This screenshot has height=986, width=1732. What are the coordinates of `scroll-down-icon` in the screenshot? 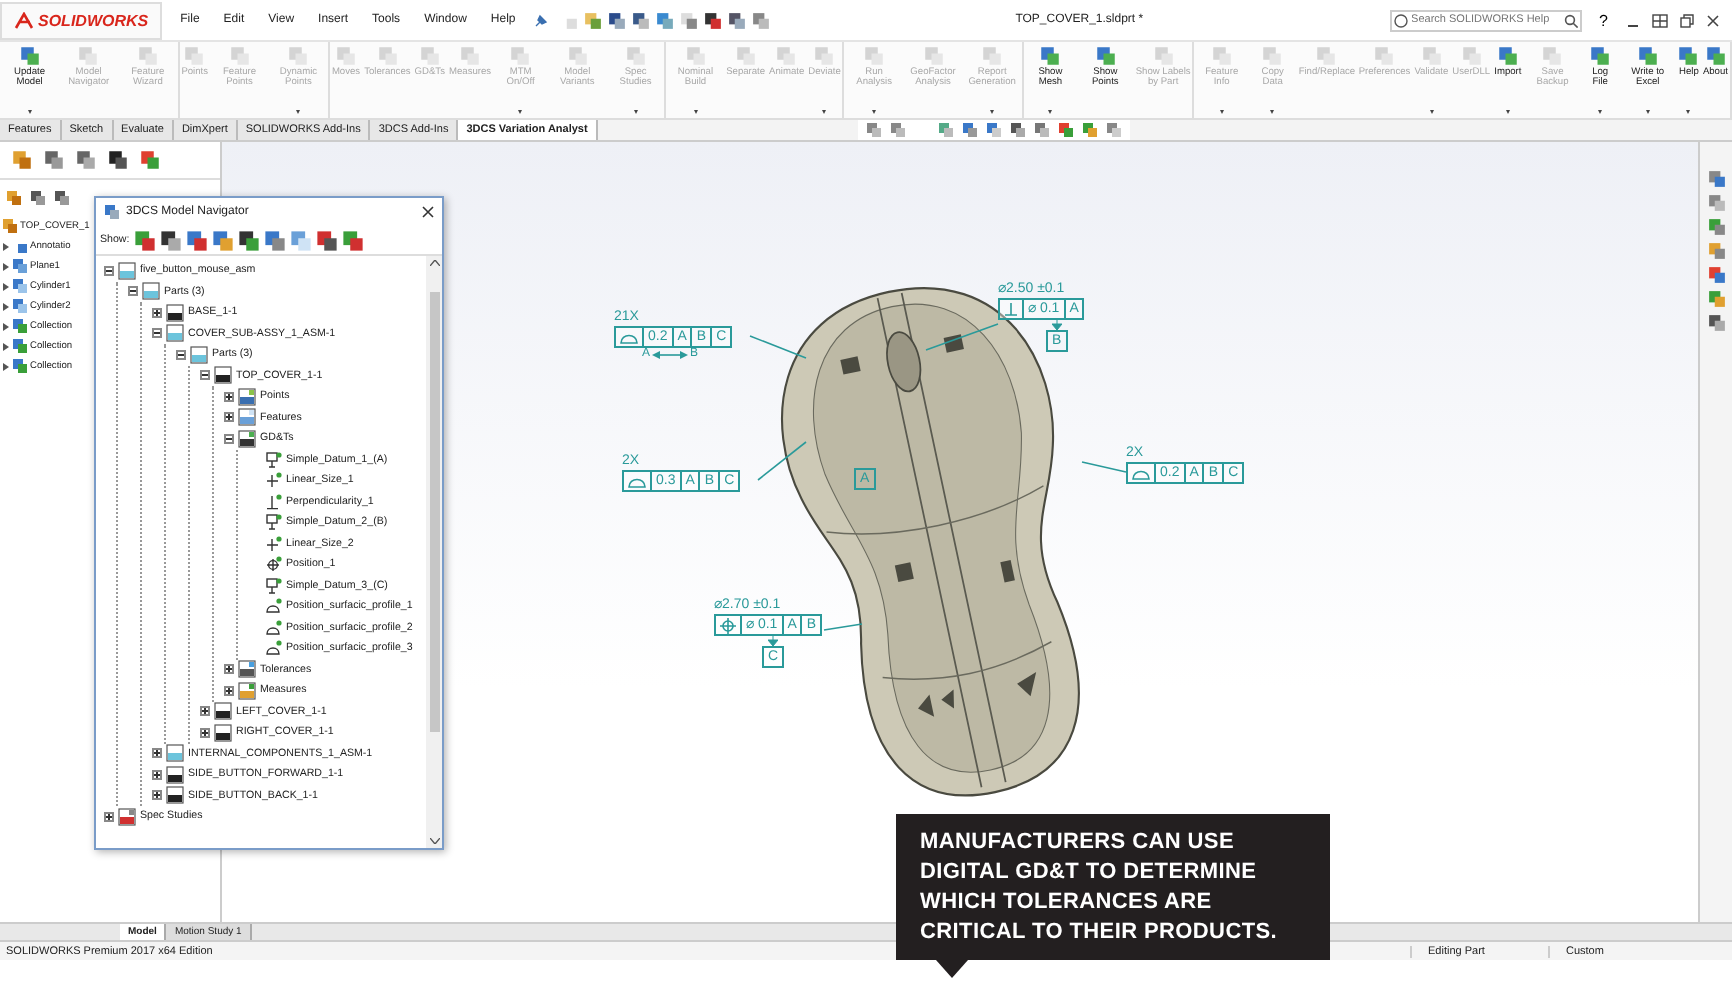 It's located at (434, 841).